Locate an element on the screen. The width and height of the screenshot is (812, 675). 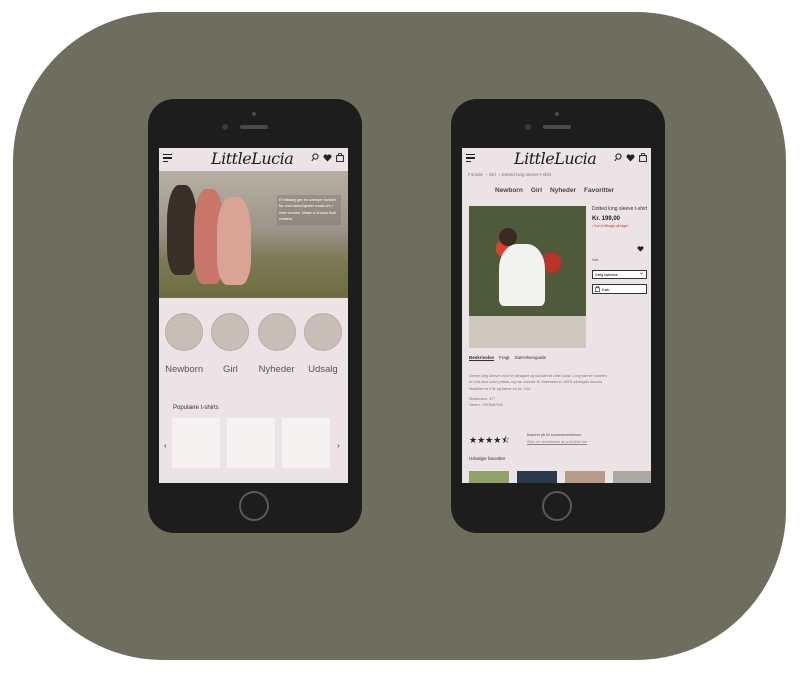
tab-shipping: Fragt is located at coordinates (504, 357).